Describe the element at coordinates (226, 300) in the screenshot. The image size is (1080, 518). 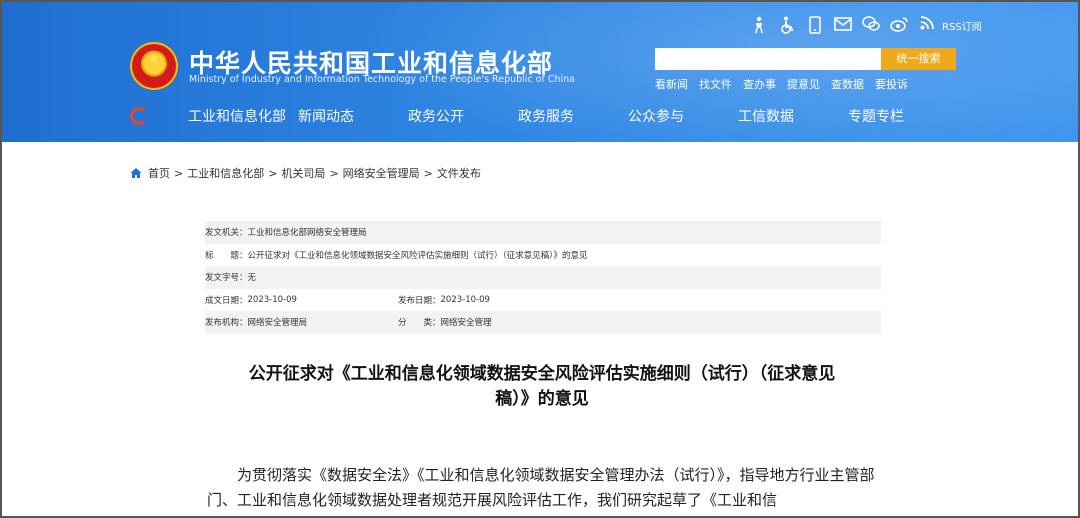
I see `created-label: 成文日期：` at that location.